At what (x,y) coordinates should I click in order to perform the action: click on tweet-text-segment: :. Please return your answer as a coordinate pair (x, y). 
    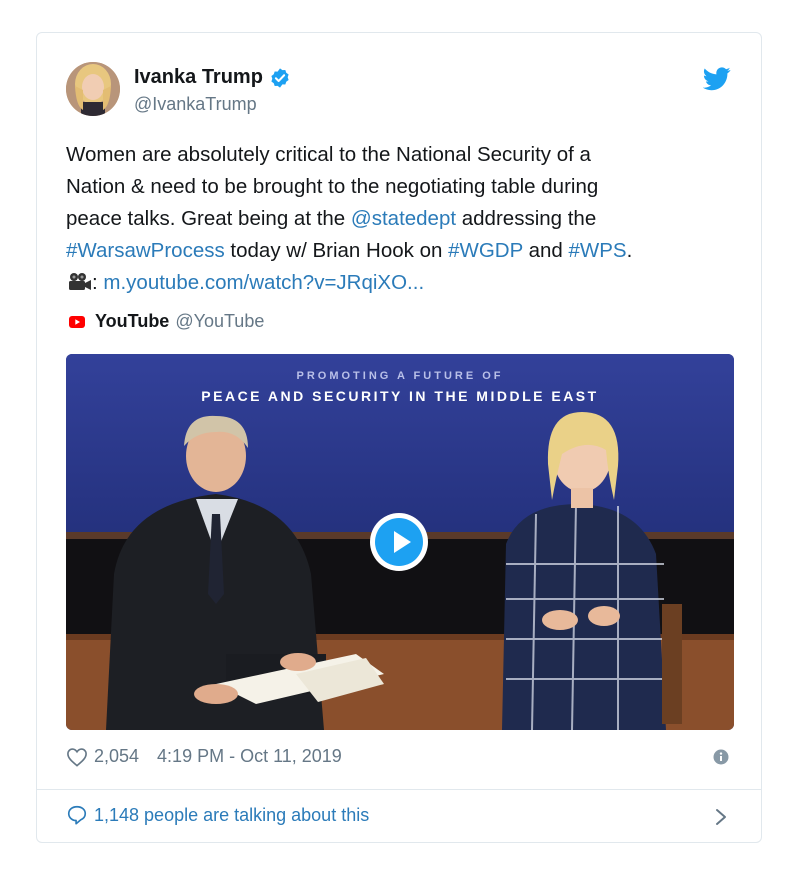
    Looking at the image, I should click on (98, 282).